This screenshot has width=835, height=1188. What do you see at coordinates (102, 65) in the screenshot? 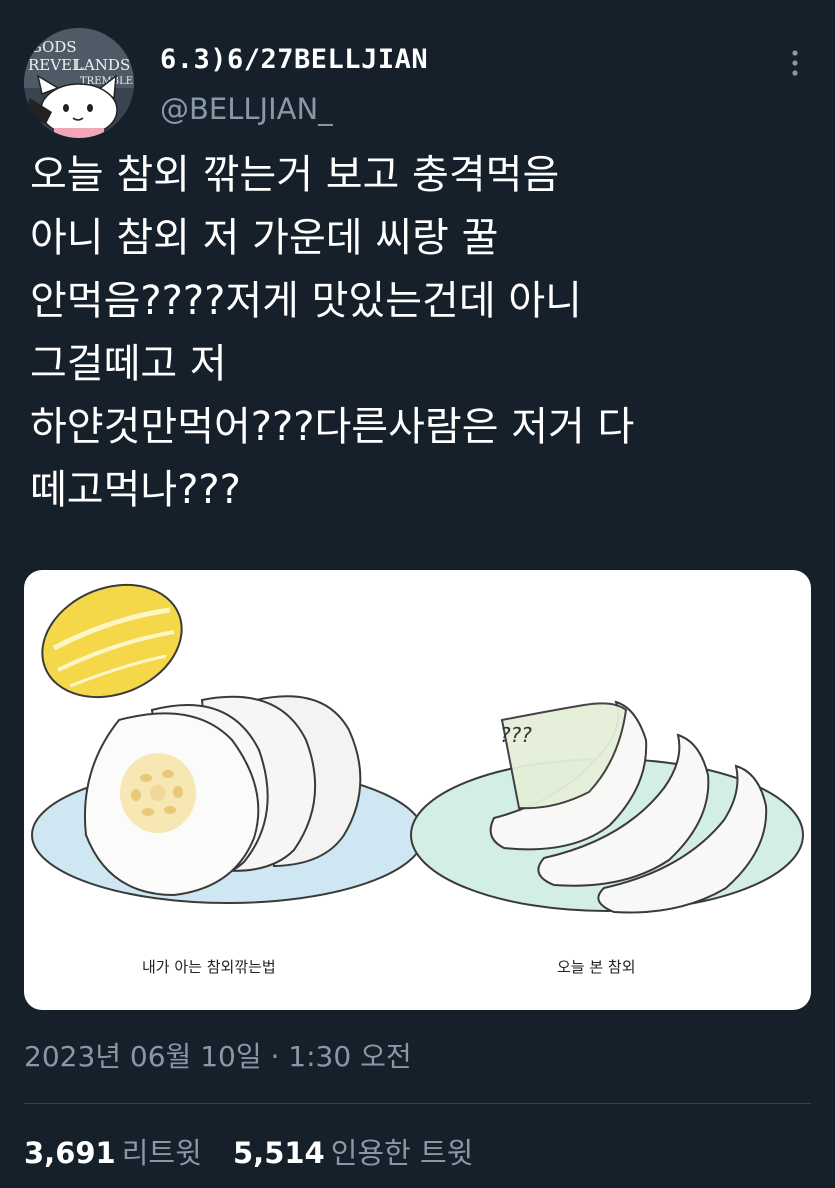
I see `avatar-text-3: LANDS` at bounding box center [102, 65].